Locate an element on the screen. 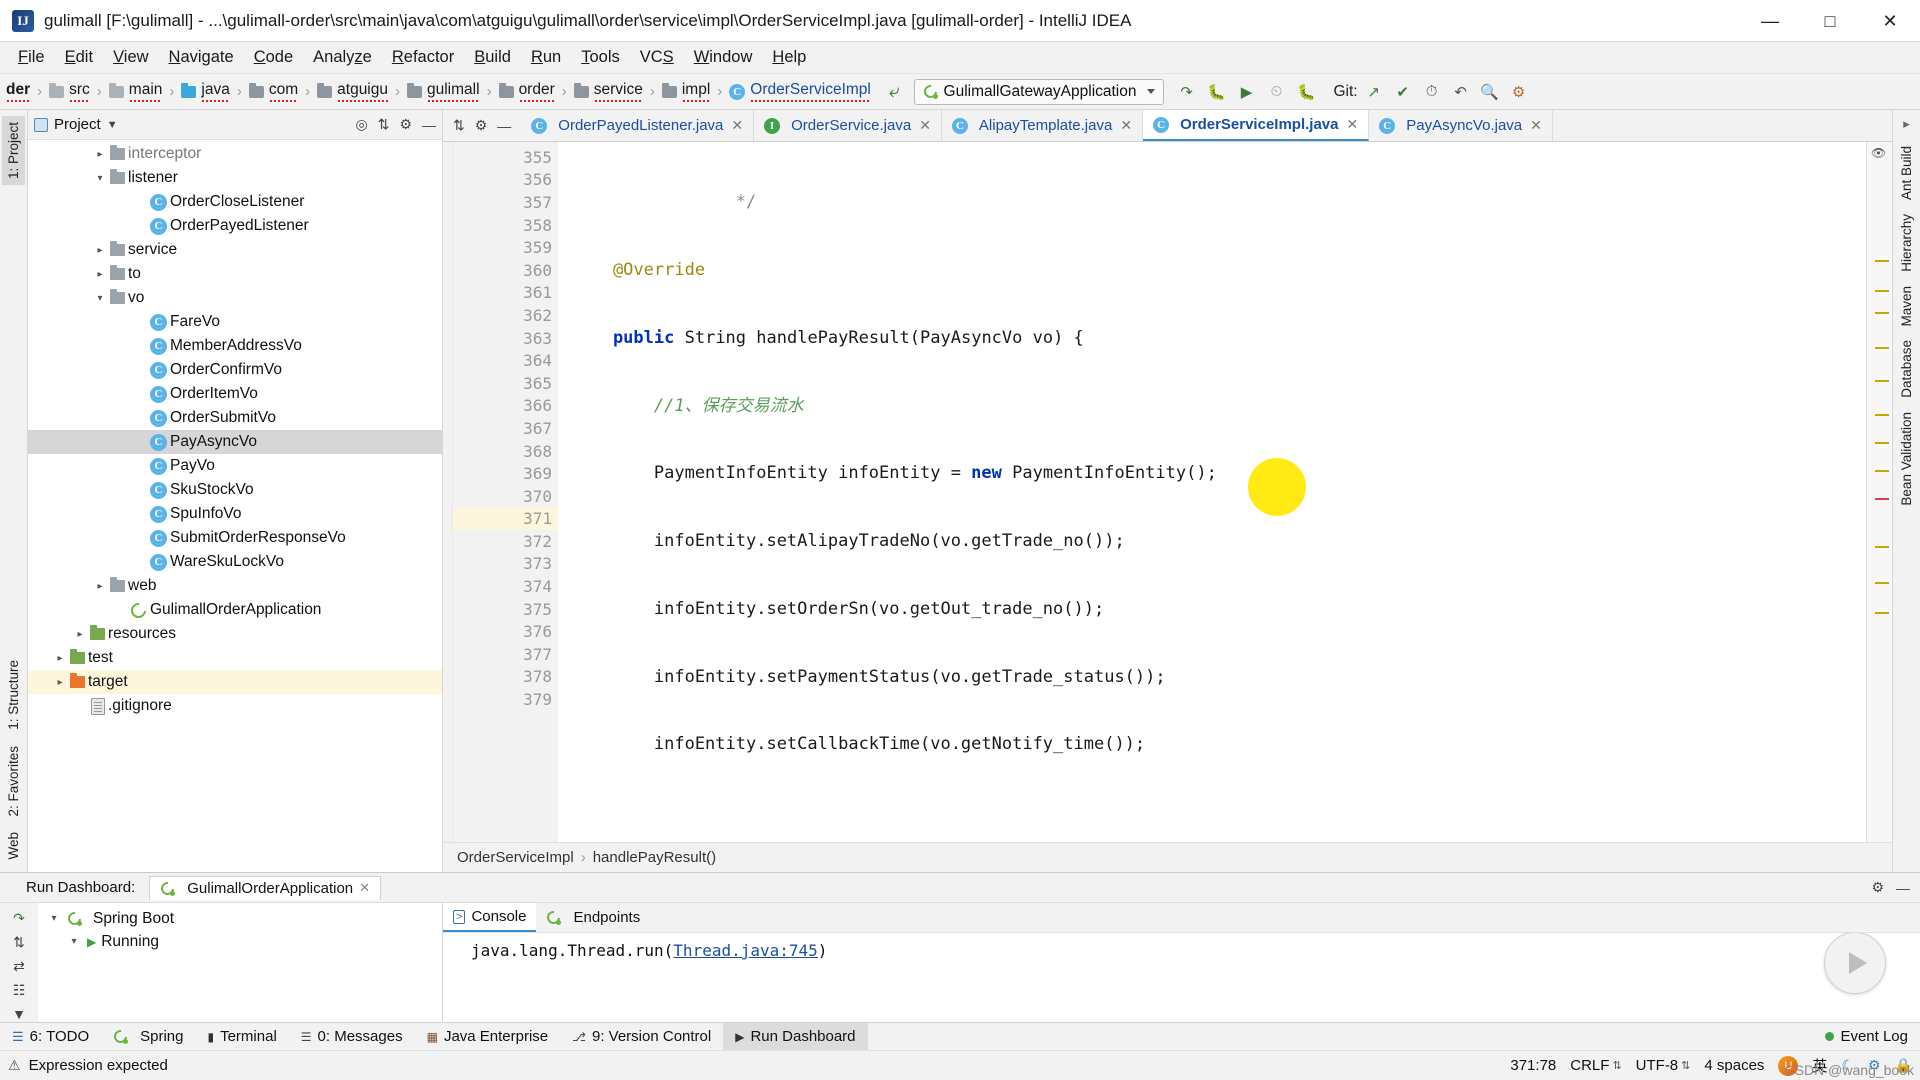  line-number-369: 369 is located at coordinates (505, 473).